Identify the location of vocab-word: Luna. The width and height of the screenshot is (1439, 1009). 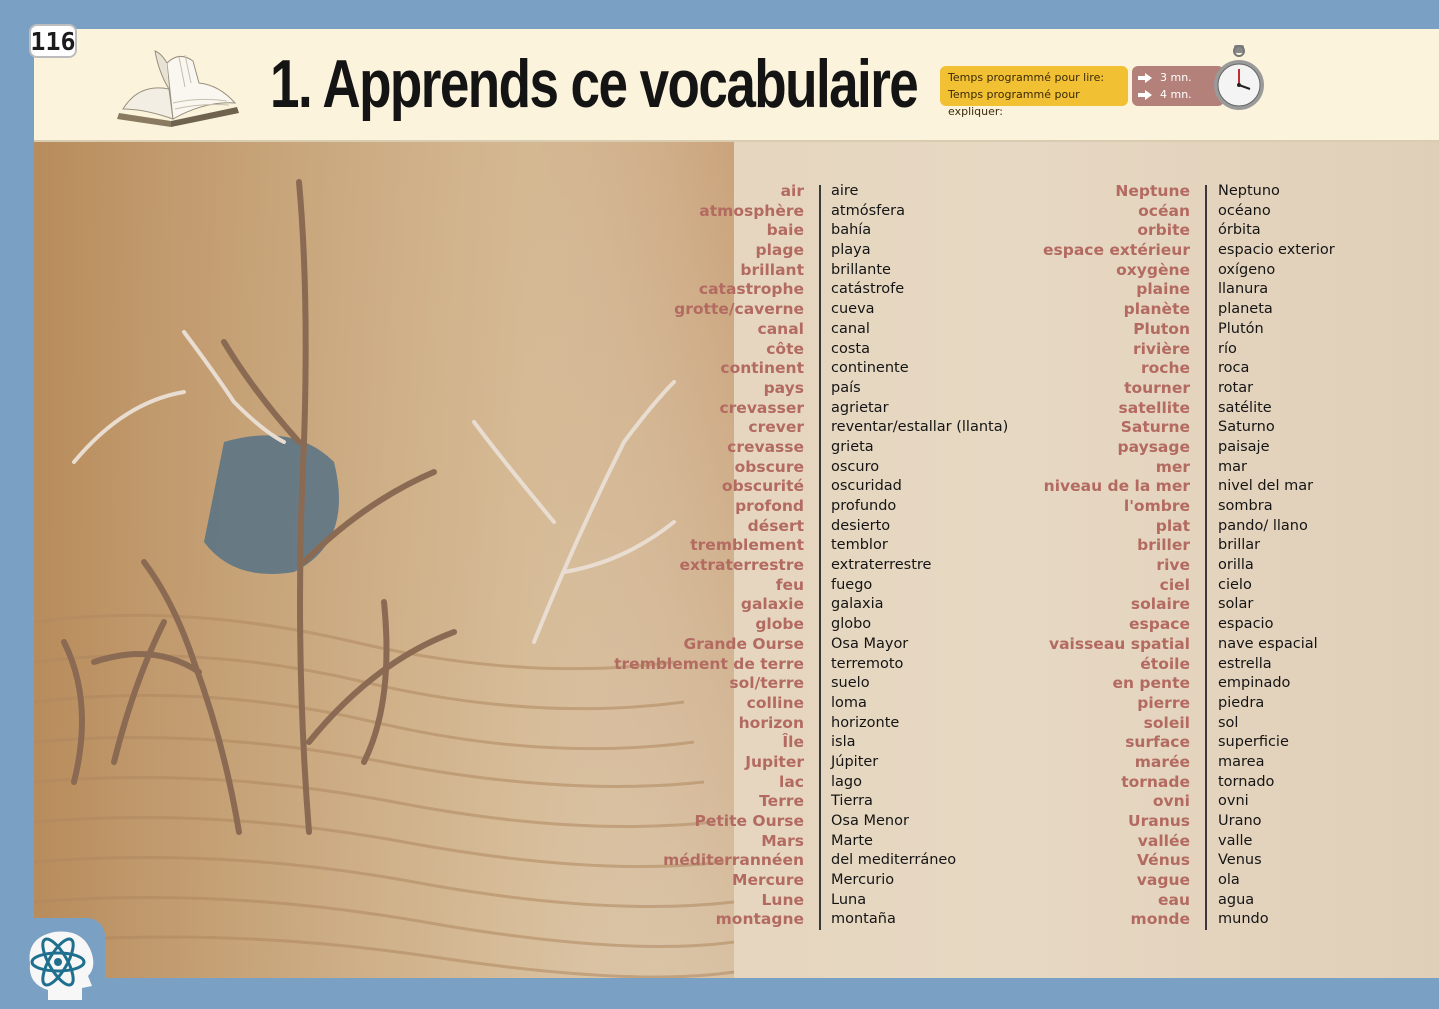
(849, 899).